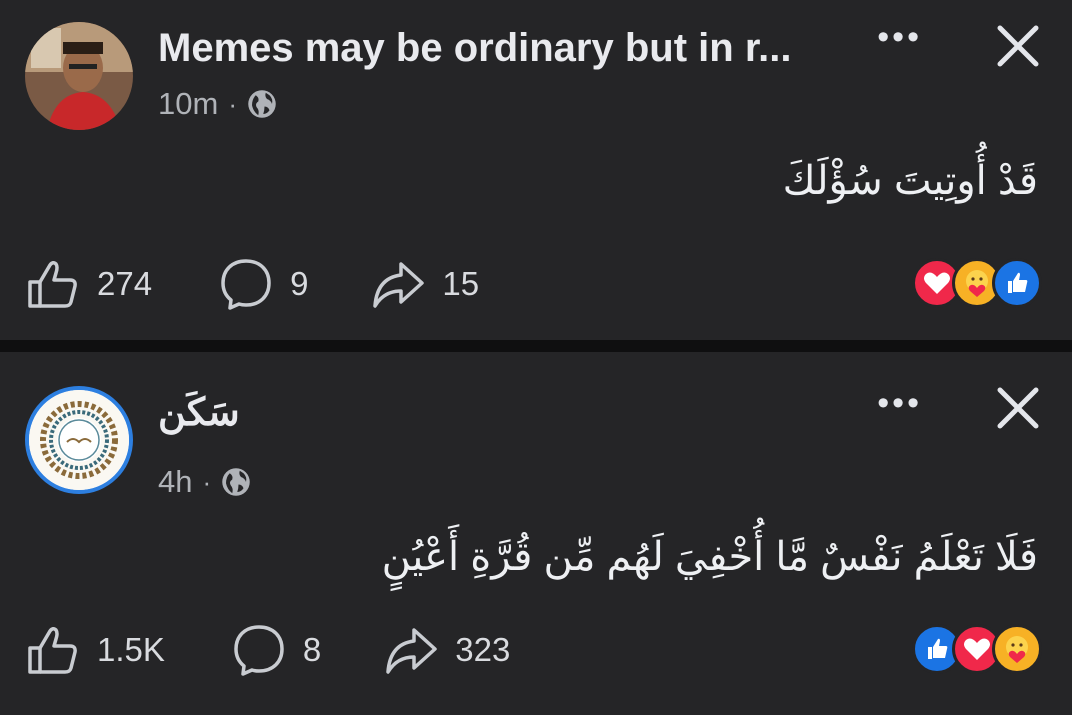  I want to click on like-count: 1.5K, so click(131, 649).